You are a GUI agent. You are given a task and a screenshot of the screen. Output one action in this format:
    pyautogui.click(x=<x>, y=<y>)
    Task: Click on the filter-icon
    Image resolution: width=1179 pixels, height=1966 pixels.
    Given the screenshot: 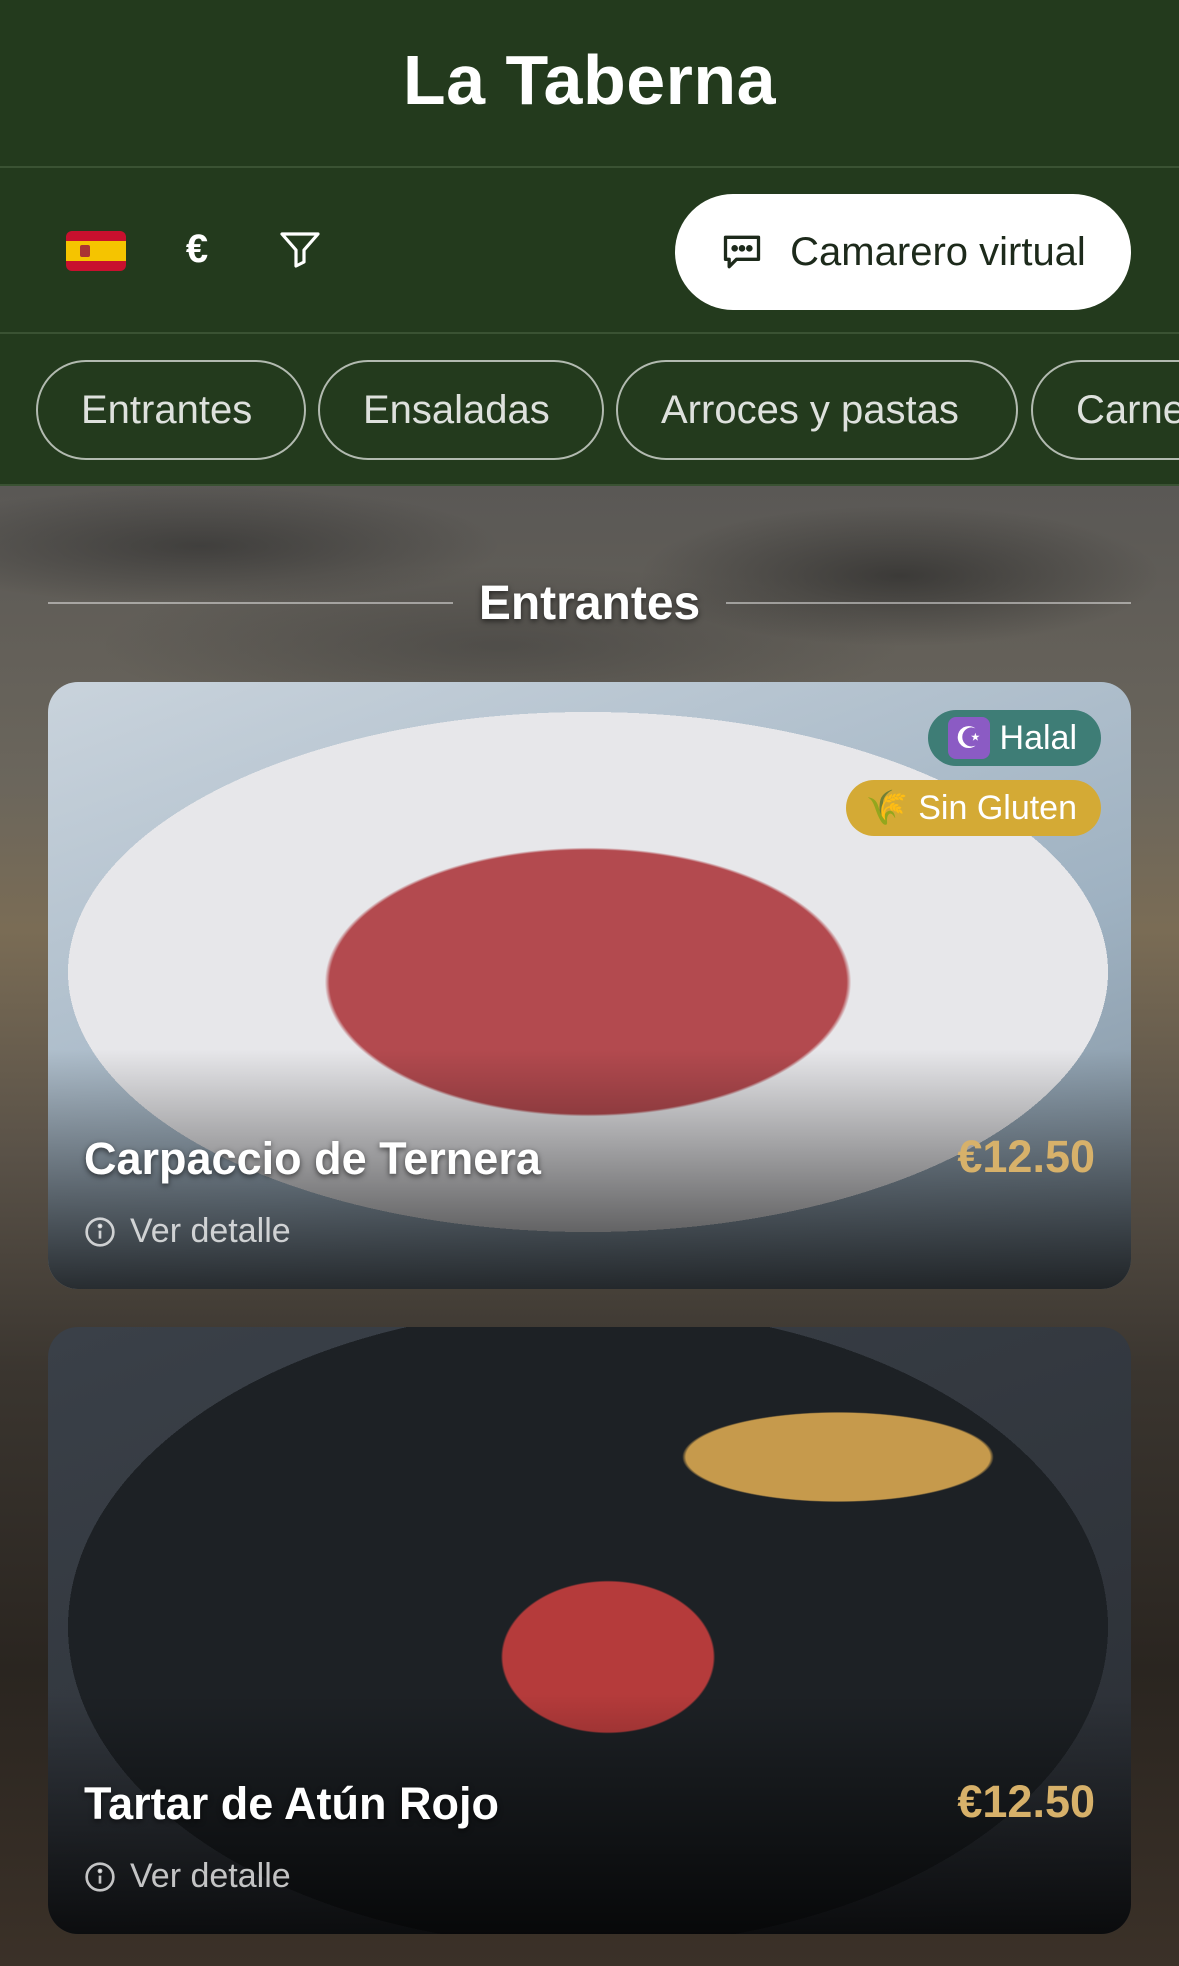 What is the action you would take?
    pyautogui.click(x=300, y=250)
    